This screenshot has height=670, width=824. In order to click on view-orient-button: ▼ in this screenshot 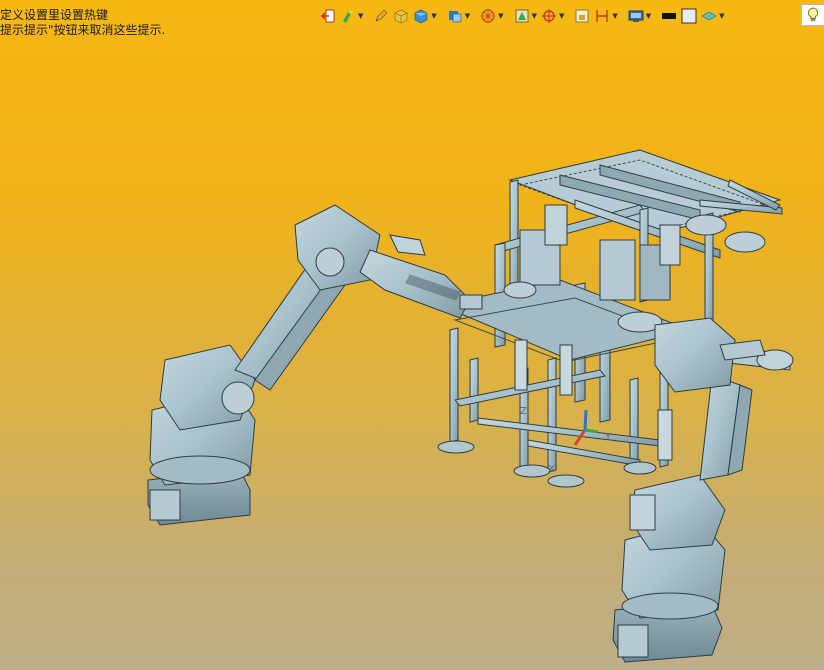, I will do `click(458, 16)`.